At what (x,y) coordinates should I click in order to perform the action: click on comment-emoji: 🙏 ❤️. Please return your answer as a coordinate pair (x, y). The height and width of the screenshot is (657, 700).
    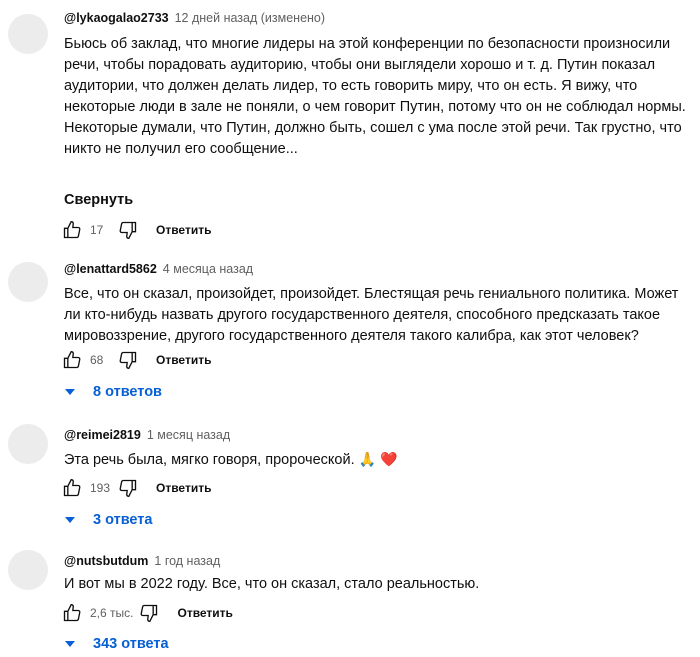
    Looking at the image, I should click on (378, 459).